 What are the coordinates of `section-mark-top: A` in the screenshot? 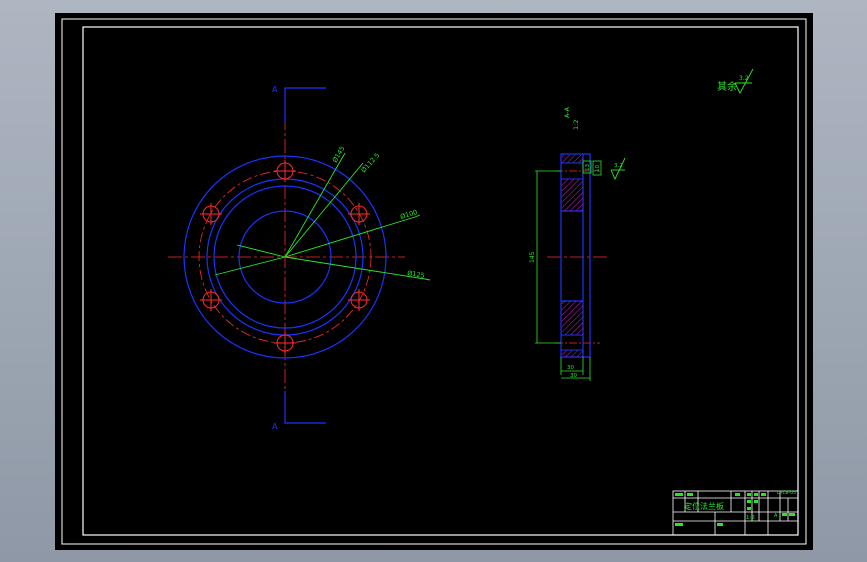 It's located at (275, 89).